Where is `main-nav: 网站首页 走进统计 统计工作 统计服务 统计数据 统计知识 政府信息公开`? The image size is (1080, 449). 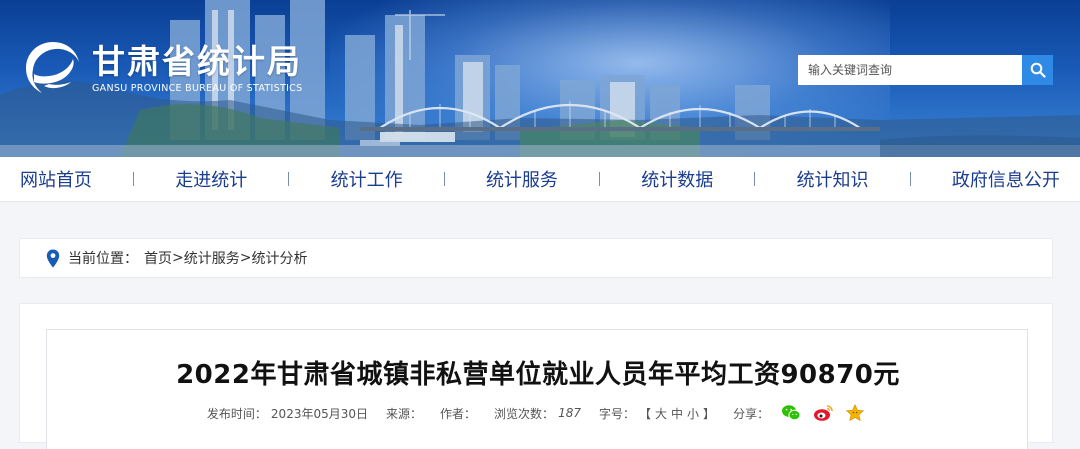
main-nav: 网站首页 走进统计 统计工作 统计服务 统计数据 统计知识 政府信息公开 is located at coordinates (540, 179).